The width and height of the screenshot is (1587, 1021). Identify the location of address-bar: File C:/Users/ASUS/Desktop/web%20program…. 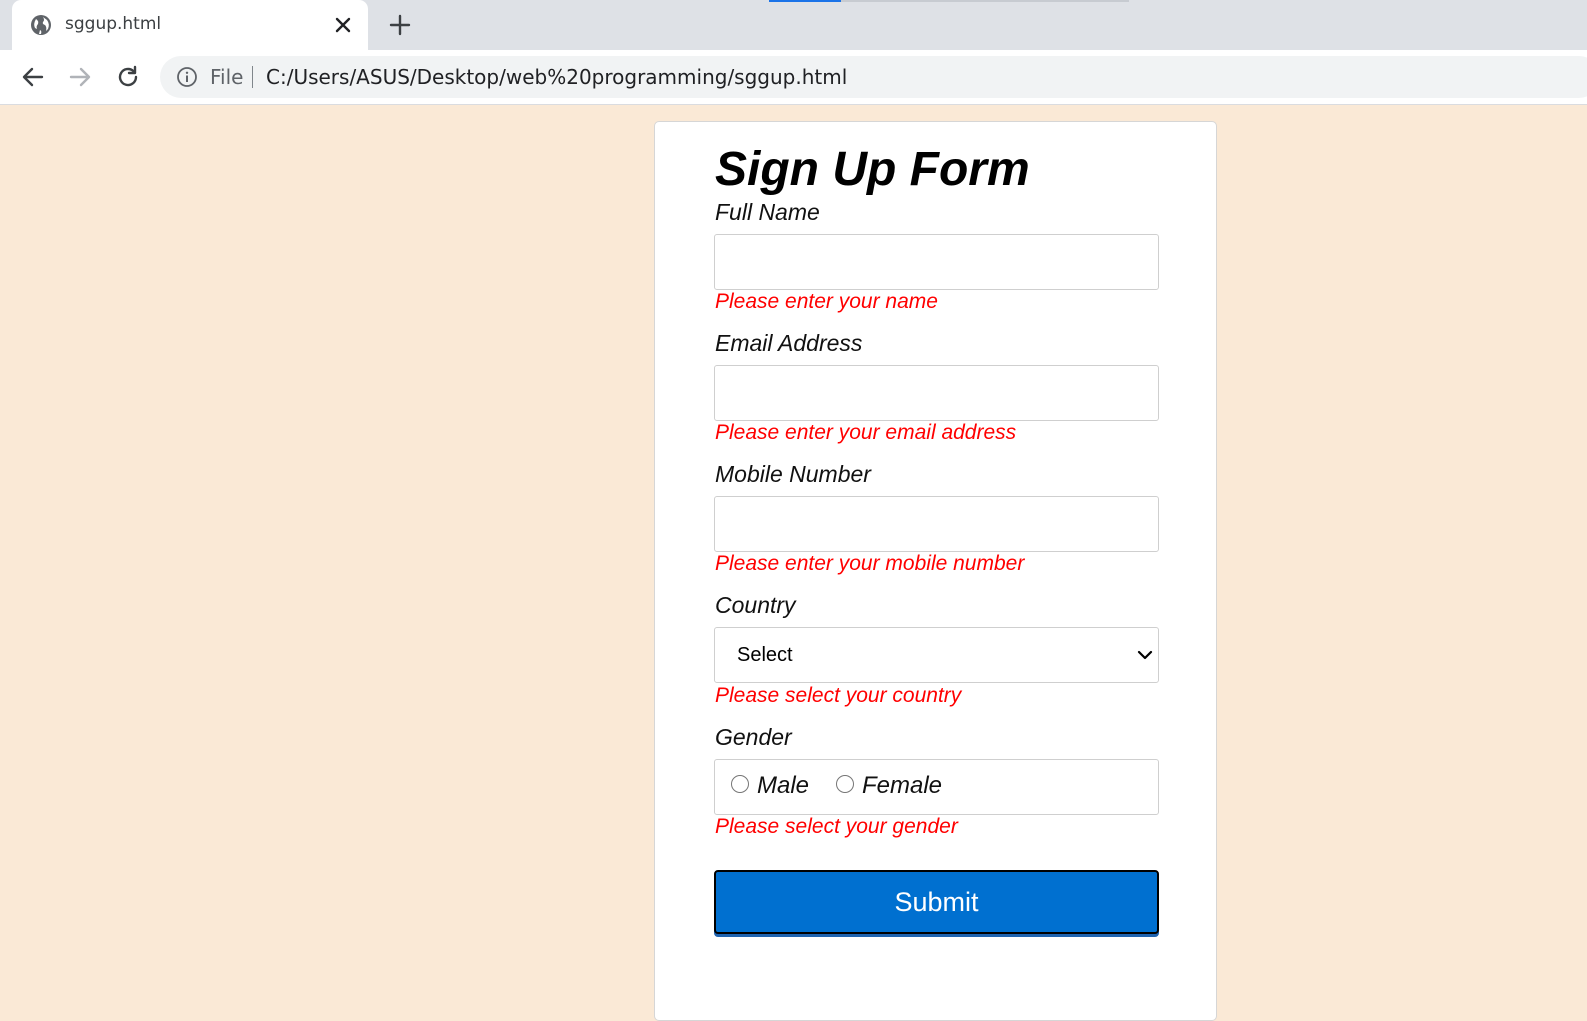
(873, 77).